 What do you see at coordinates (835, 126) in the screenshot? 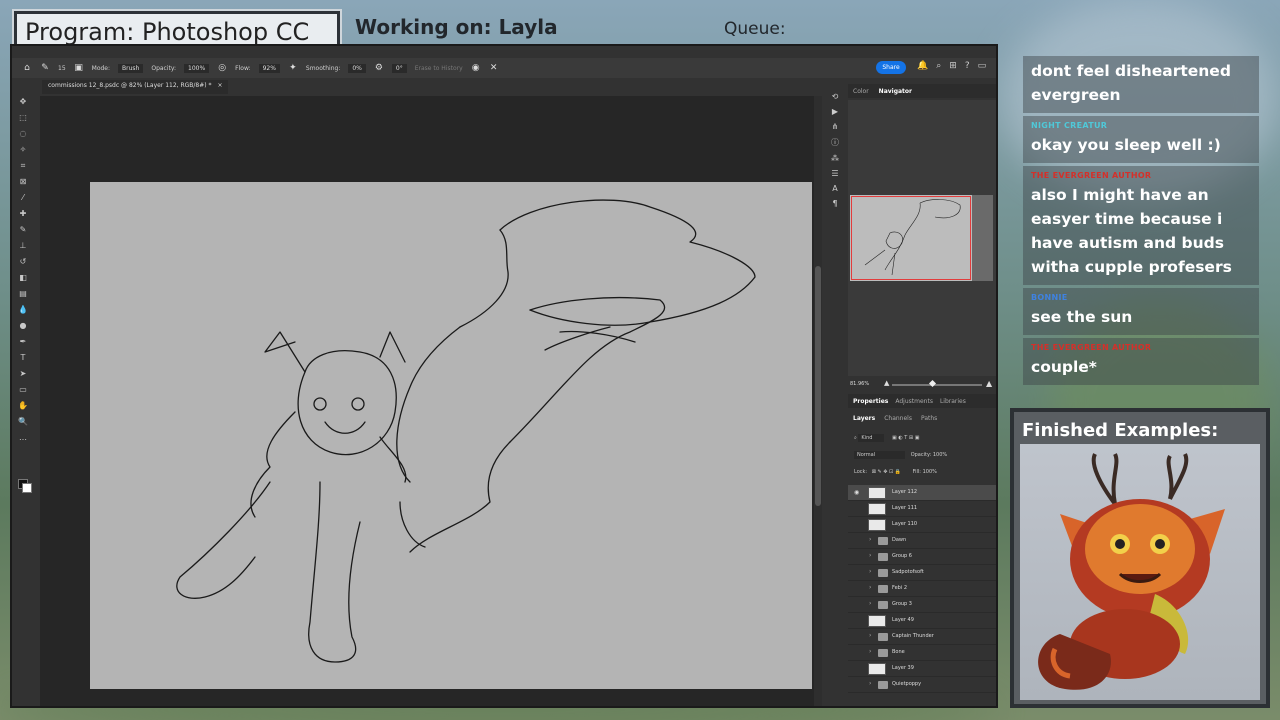
I see `brushes-icon: ⋔` at bounding box center [835, 126].